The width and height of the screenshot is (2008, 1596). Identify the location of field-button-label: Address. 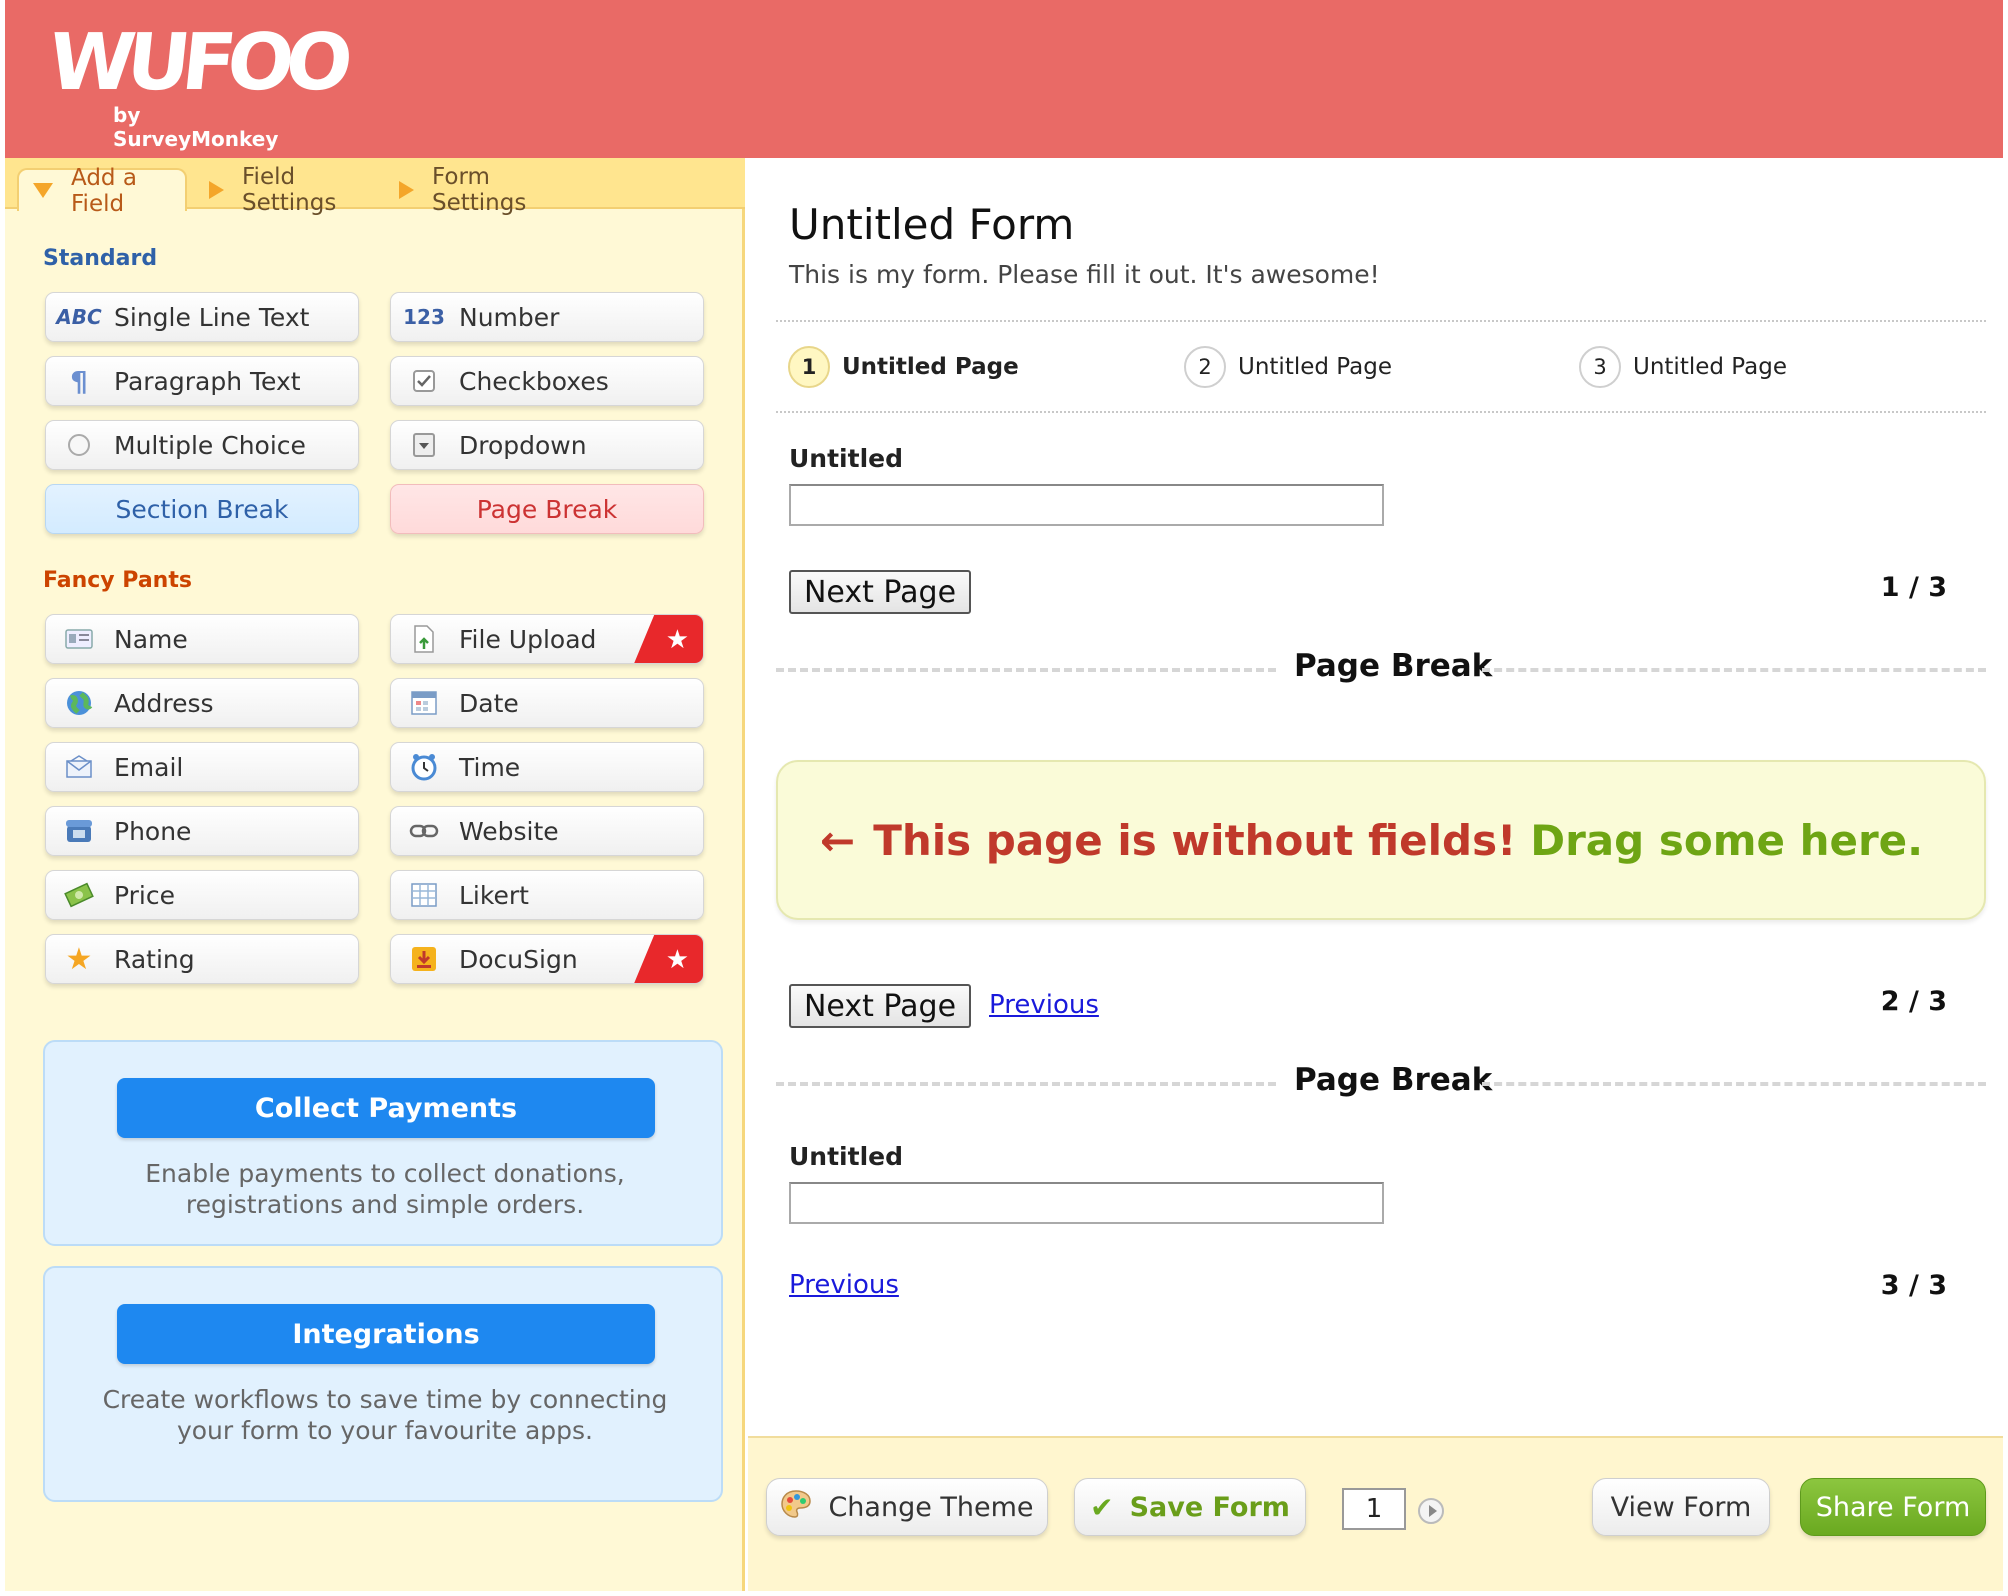
(164, 703).